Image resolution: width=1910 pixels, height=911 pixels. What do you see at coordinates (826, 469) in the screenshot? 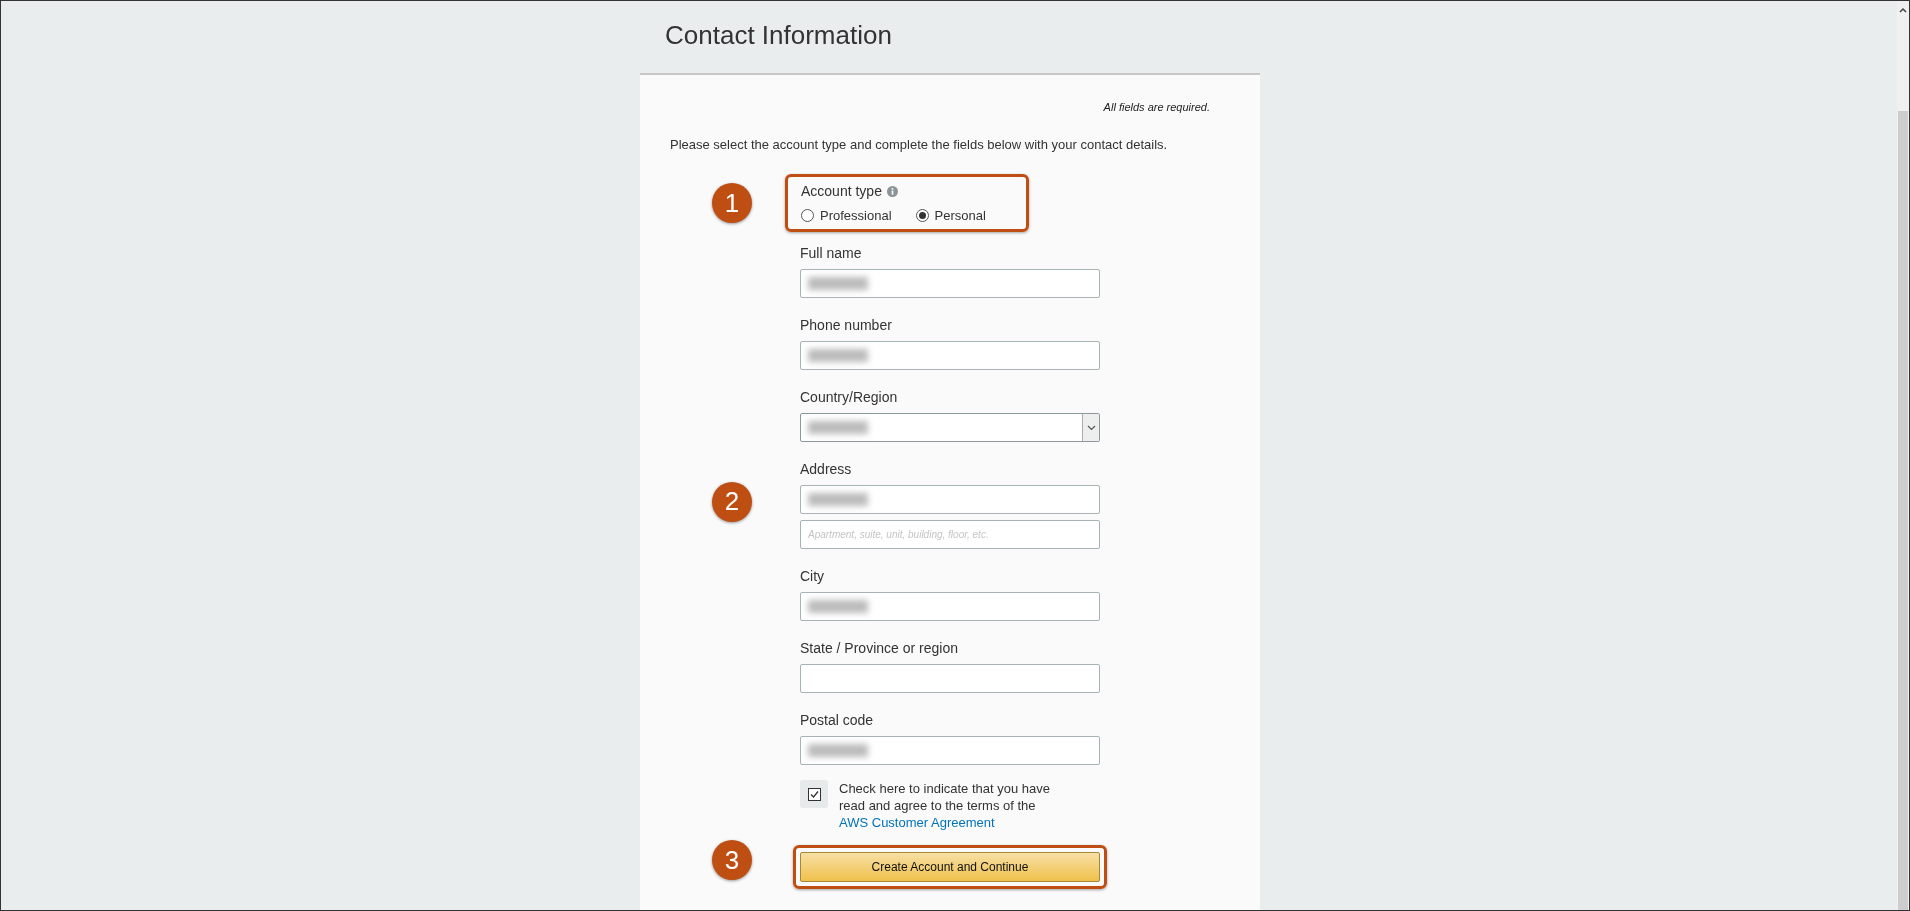
I see `field-label: Address` at bounding box center [826, 469].